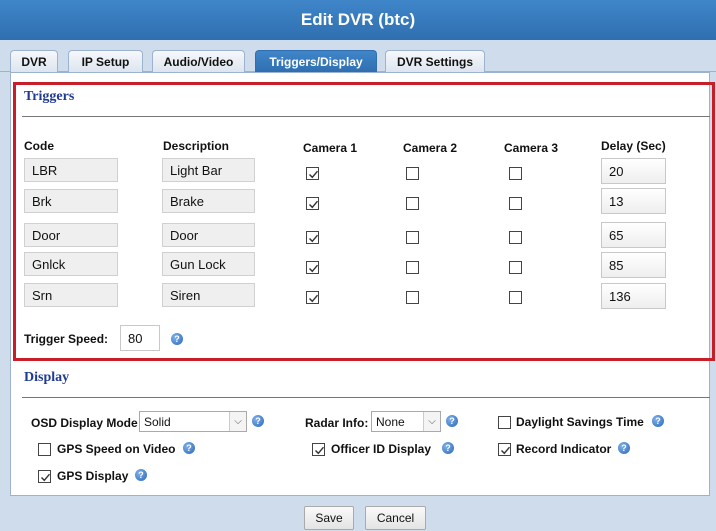 This screenshot has height=531, width=716. What do you see at coordinates (633, 146) in the screenshot?
I see `header-delay: Delay (Sec)` at bounding box center [633, 146].